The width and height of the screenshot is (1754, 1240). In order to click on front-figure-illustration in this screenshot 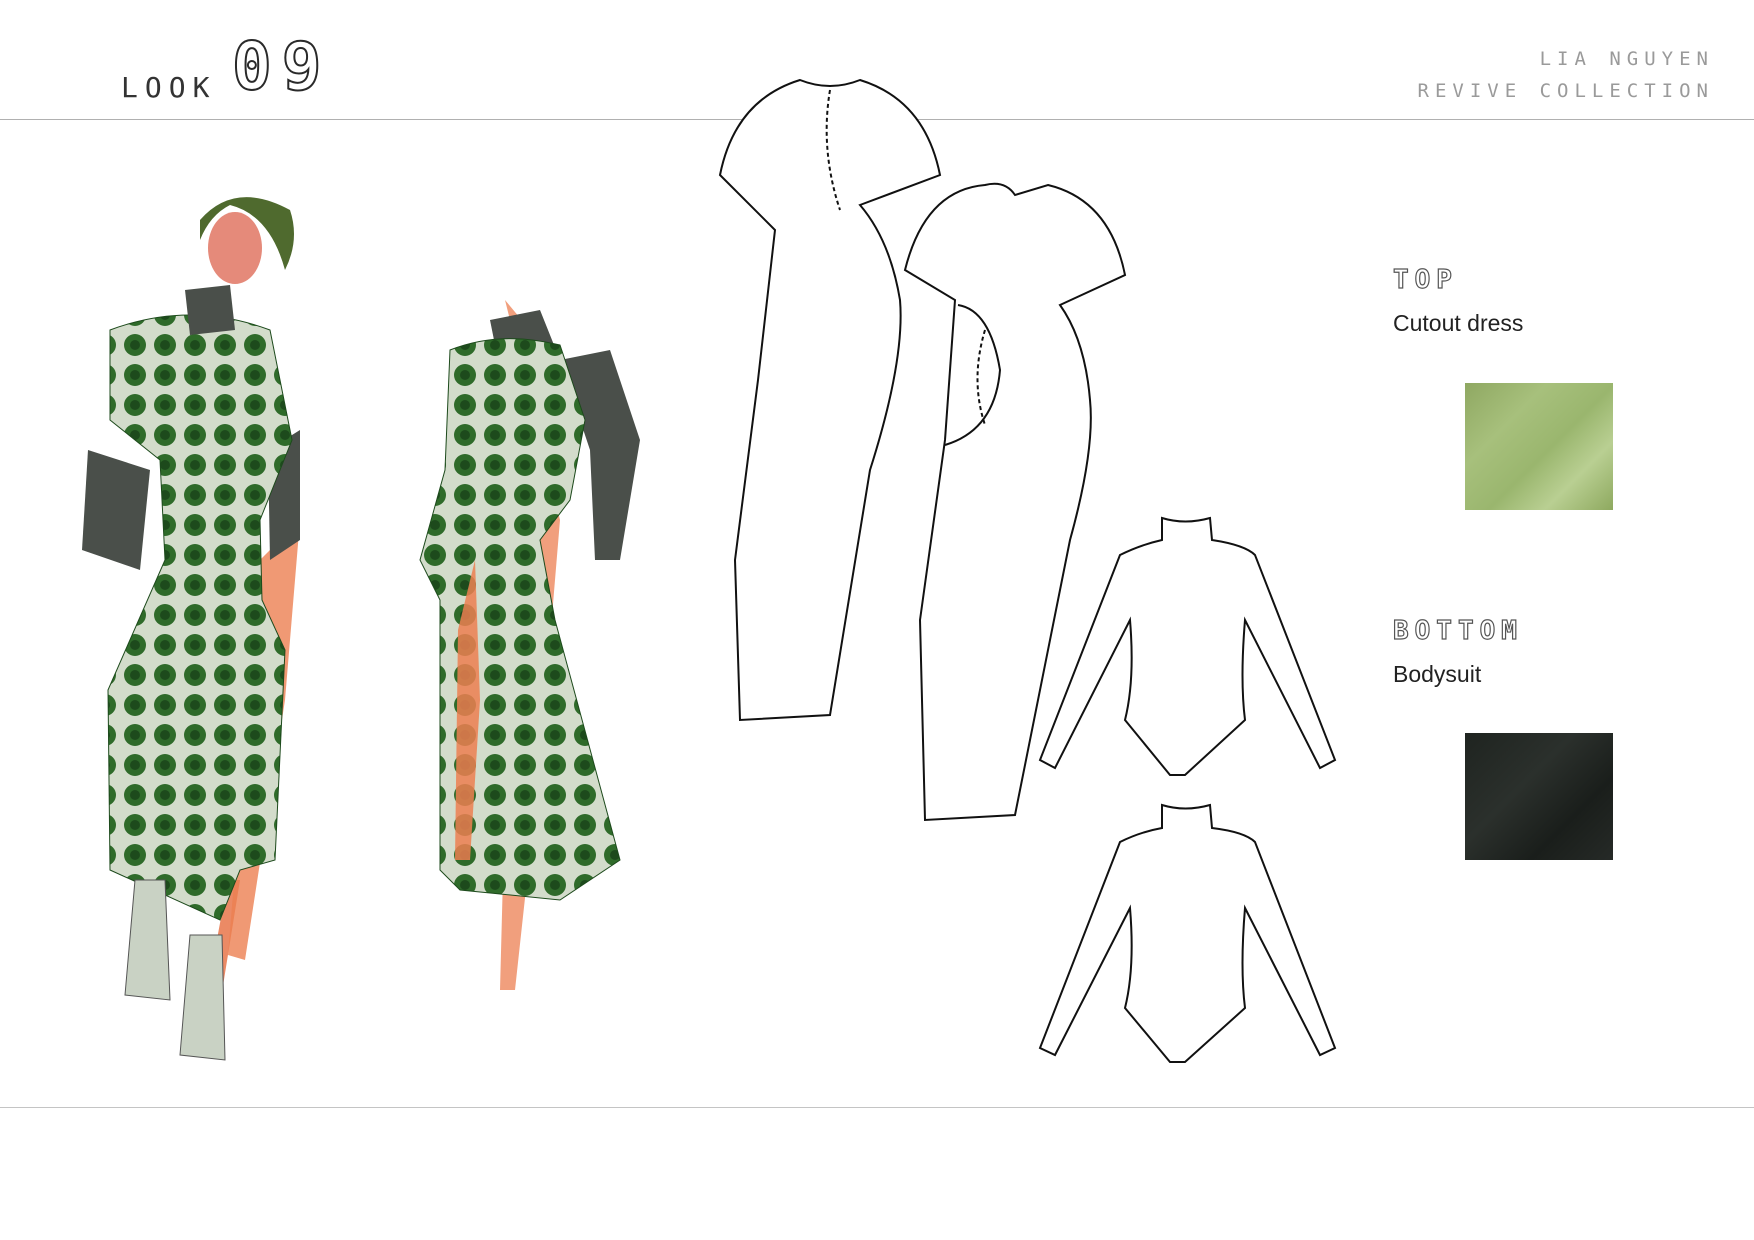, I will do `click(191, 629)`.